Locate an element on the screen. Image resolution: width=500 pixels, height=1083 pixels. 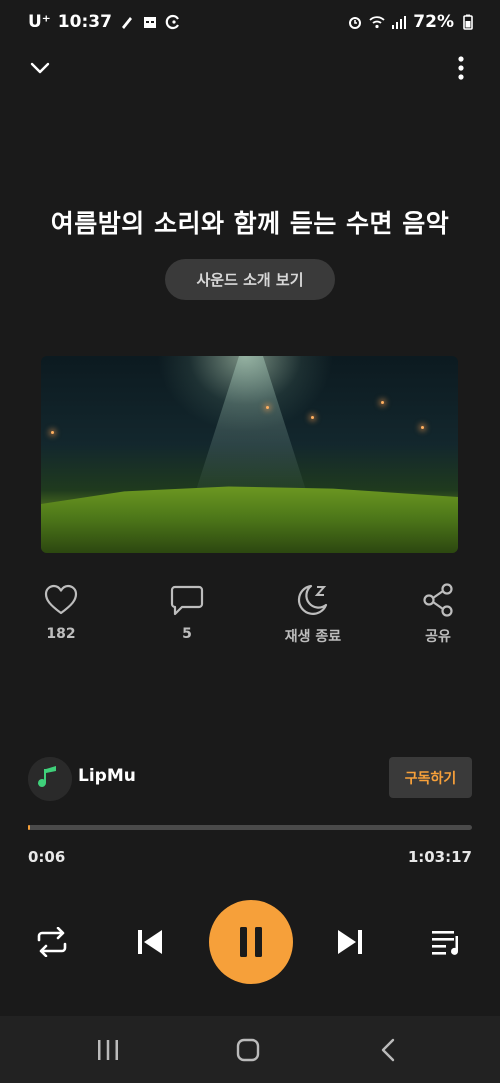
playlist-button is located at coordinates (447, 942).